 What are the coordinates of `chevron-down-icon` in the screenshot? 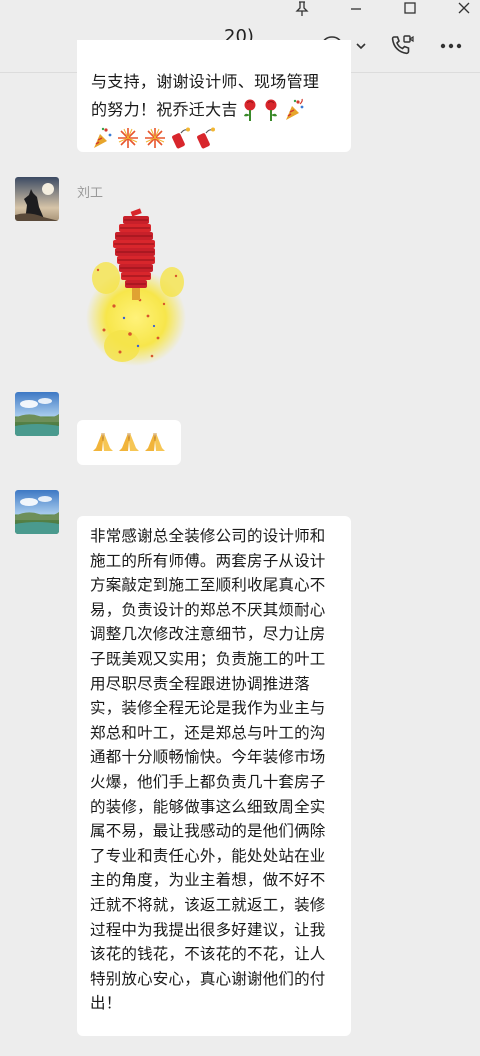 It's located at (361, 46).